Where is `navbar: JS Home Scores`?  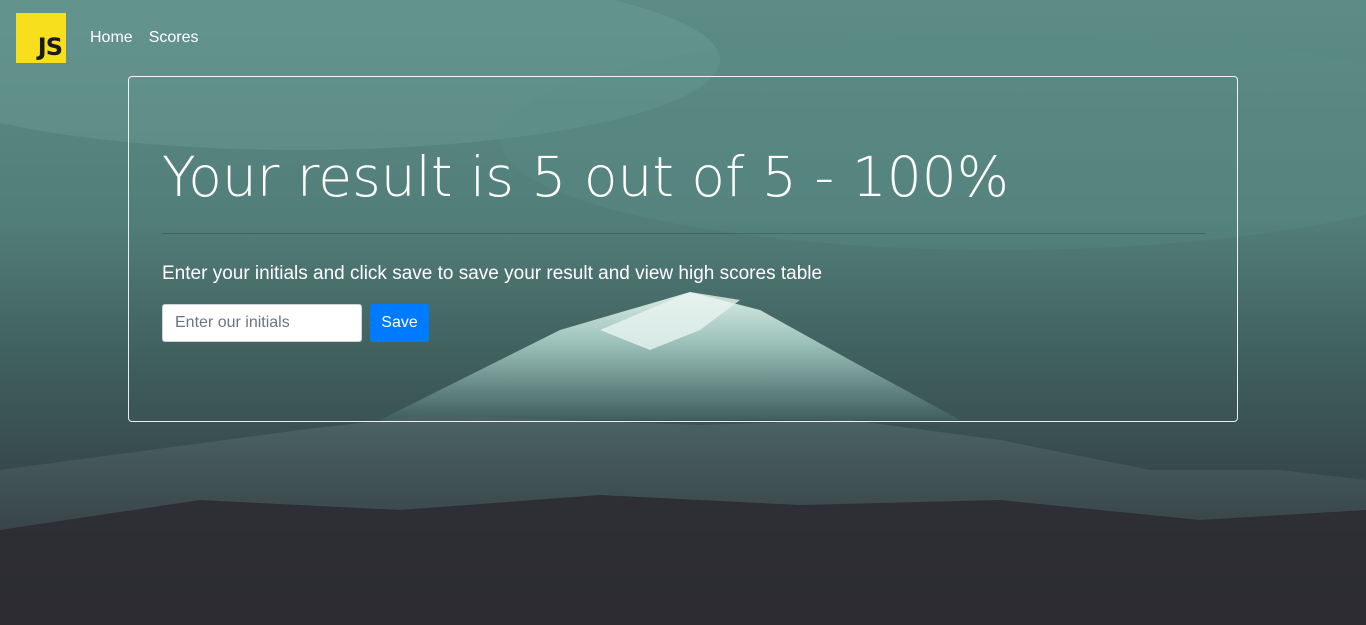
navbar: JS Home Scores is located at coordinates (107, 38).